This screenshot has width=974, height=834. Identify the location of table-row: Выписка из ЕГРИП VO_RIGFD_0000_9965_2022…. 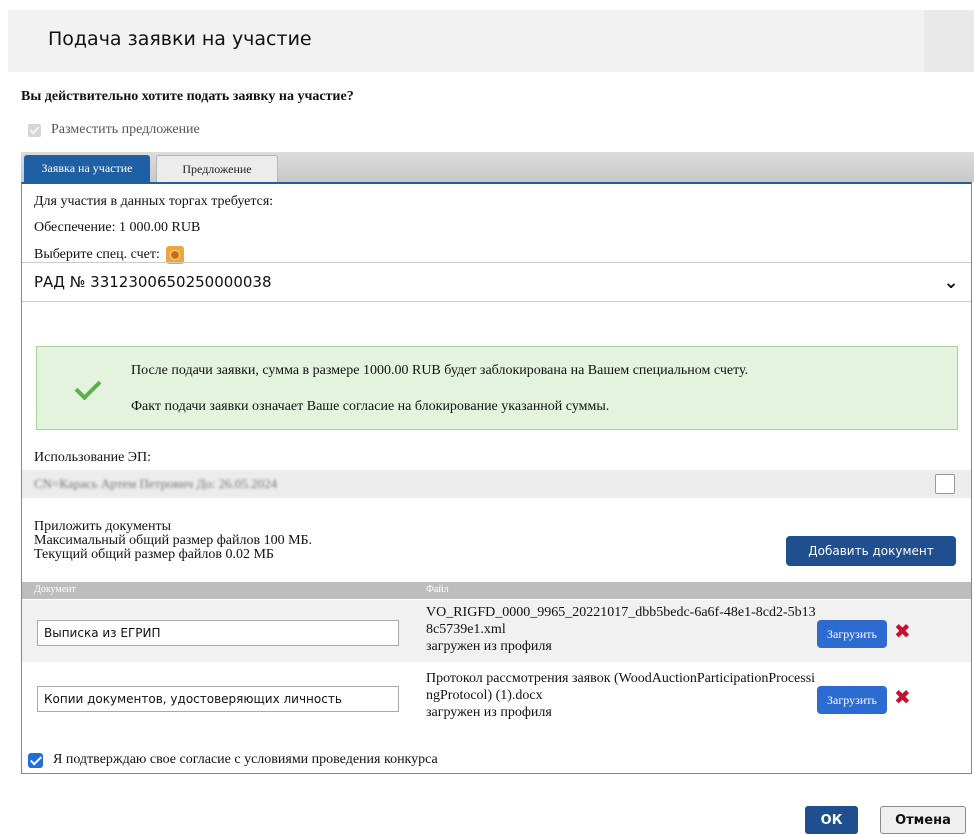
(496, 631).